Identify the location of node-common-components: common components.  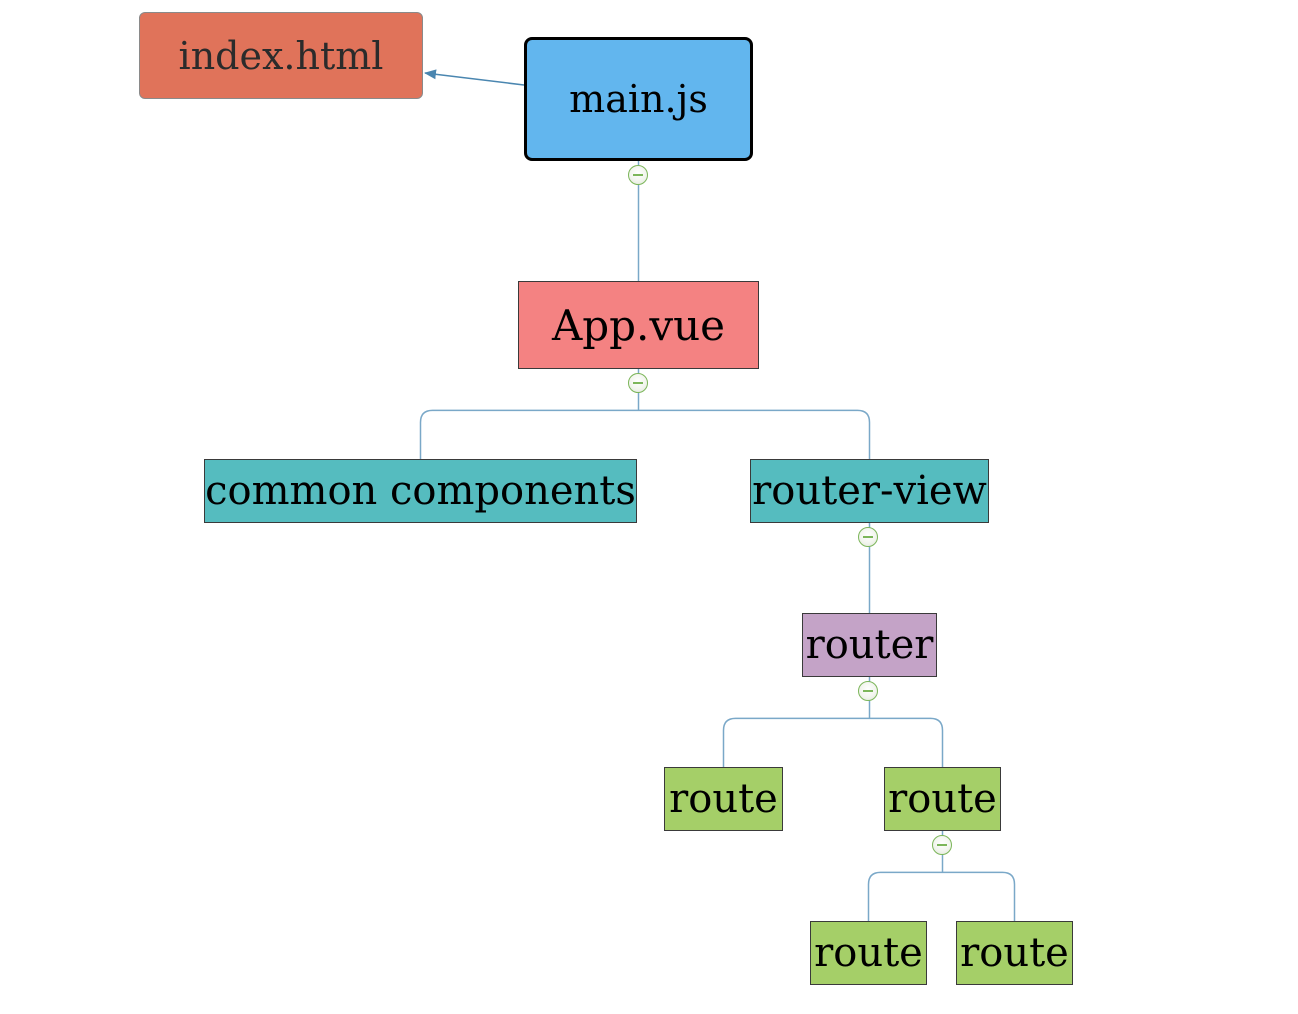
(420, 491).